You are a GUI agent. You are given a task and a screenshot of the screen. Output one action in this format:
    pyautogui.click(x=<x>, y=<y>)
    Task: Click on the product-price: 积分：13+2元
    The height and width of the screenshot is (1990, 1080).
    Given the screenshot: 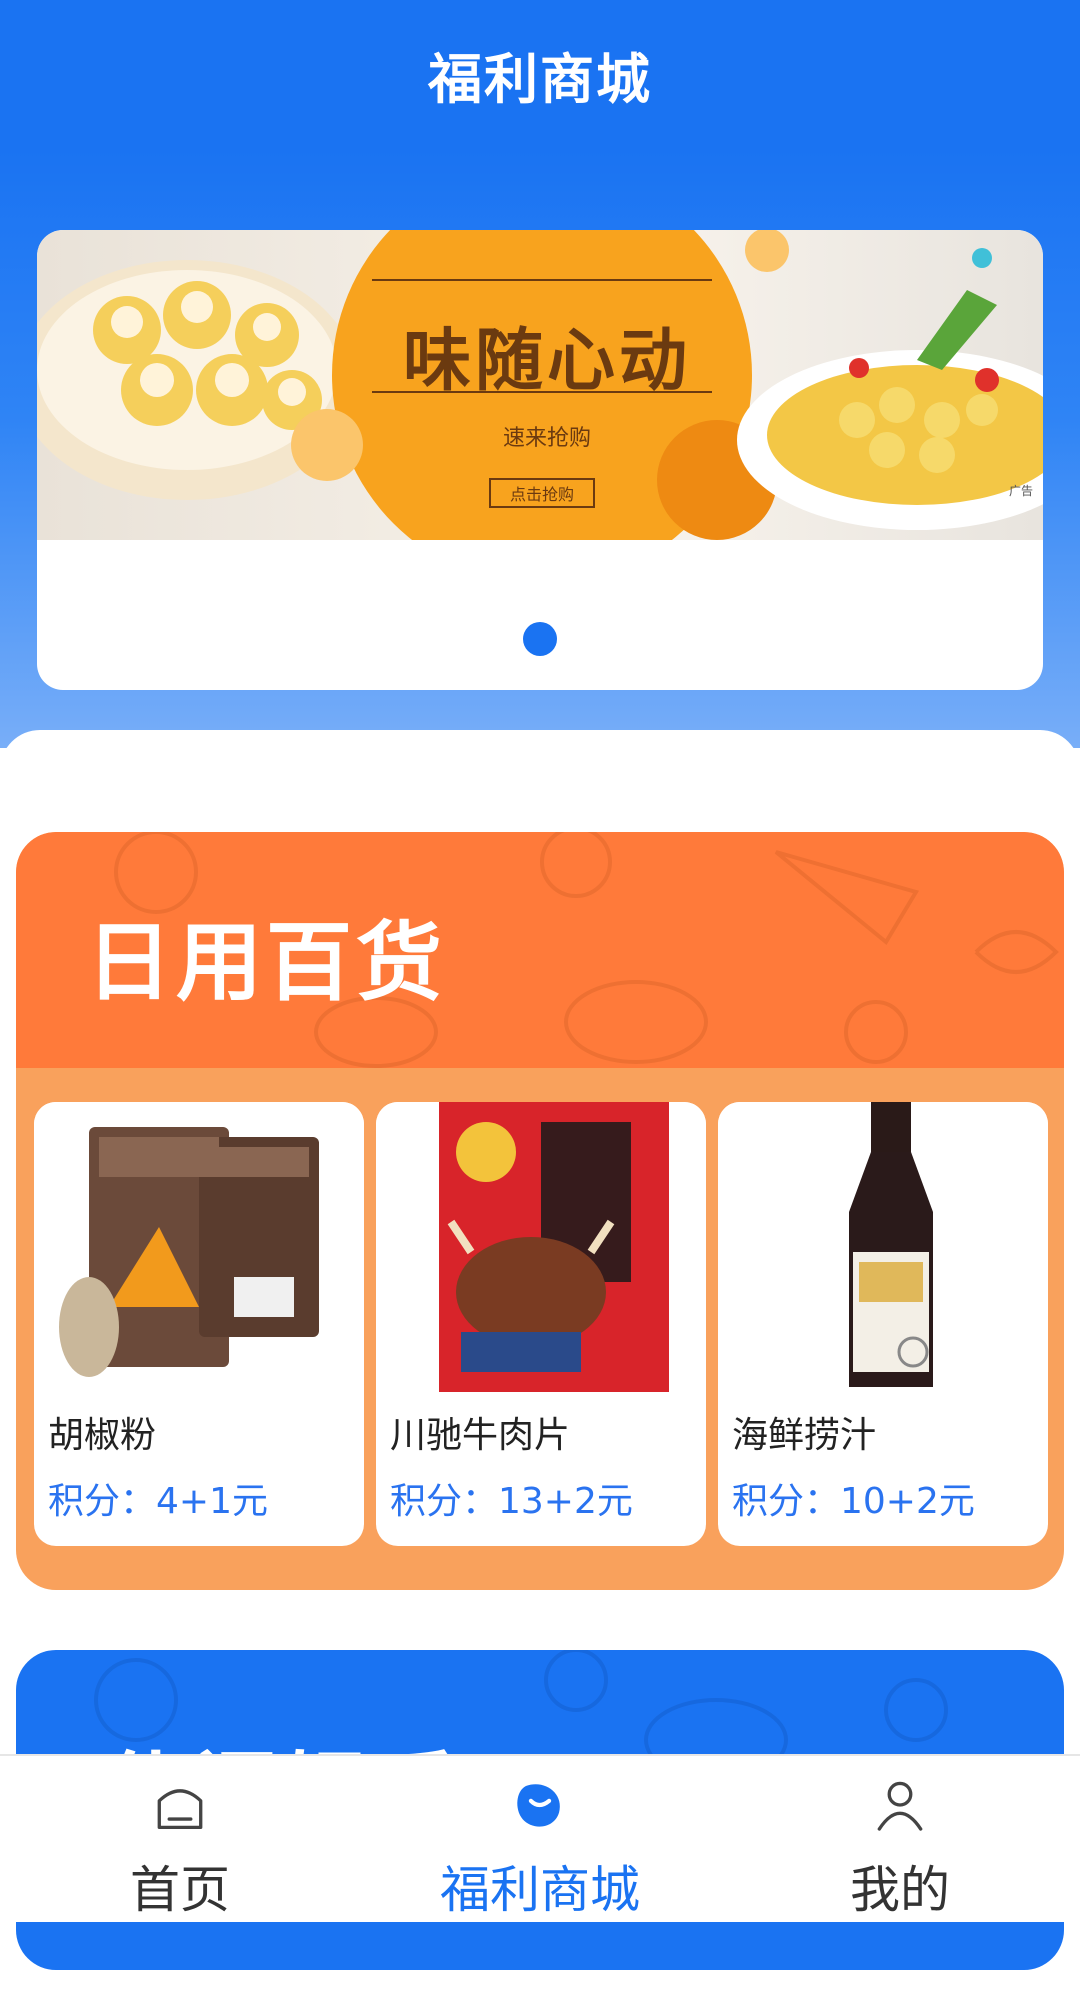 What is the action you would take?
    pyautogui.click(x=511, y=1501)
    